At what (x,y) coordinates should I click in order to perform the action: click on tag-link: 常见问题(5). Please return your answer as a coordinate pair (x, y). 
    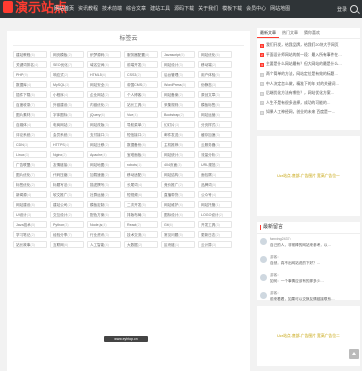
    Looking at the image, I should click on (178, 234).